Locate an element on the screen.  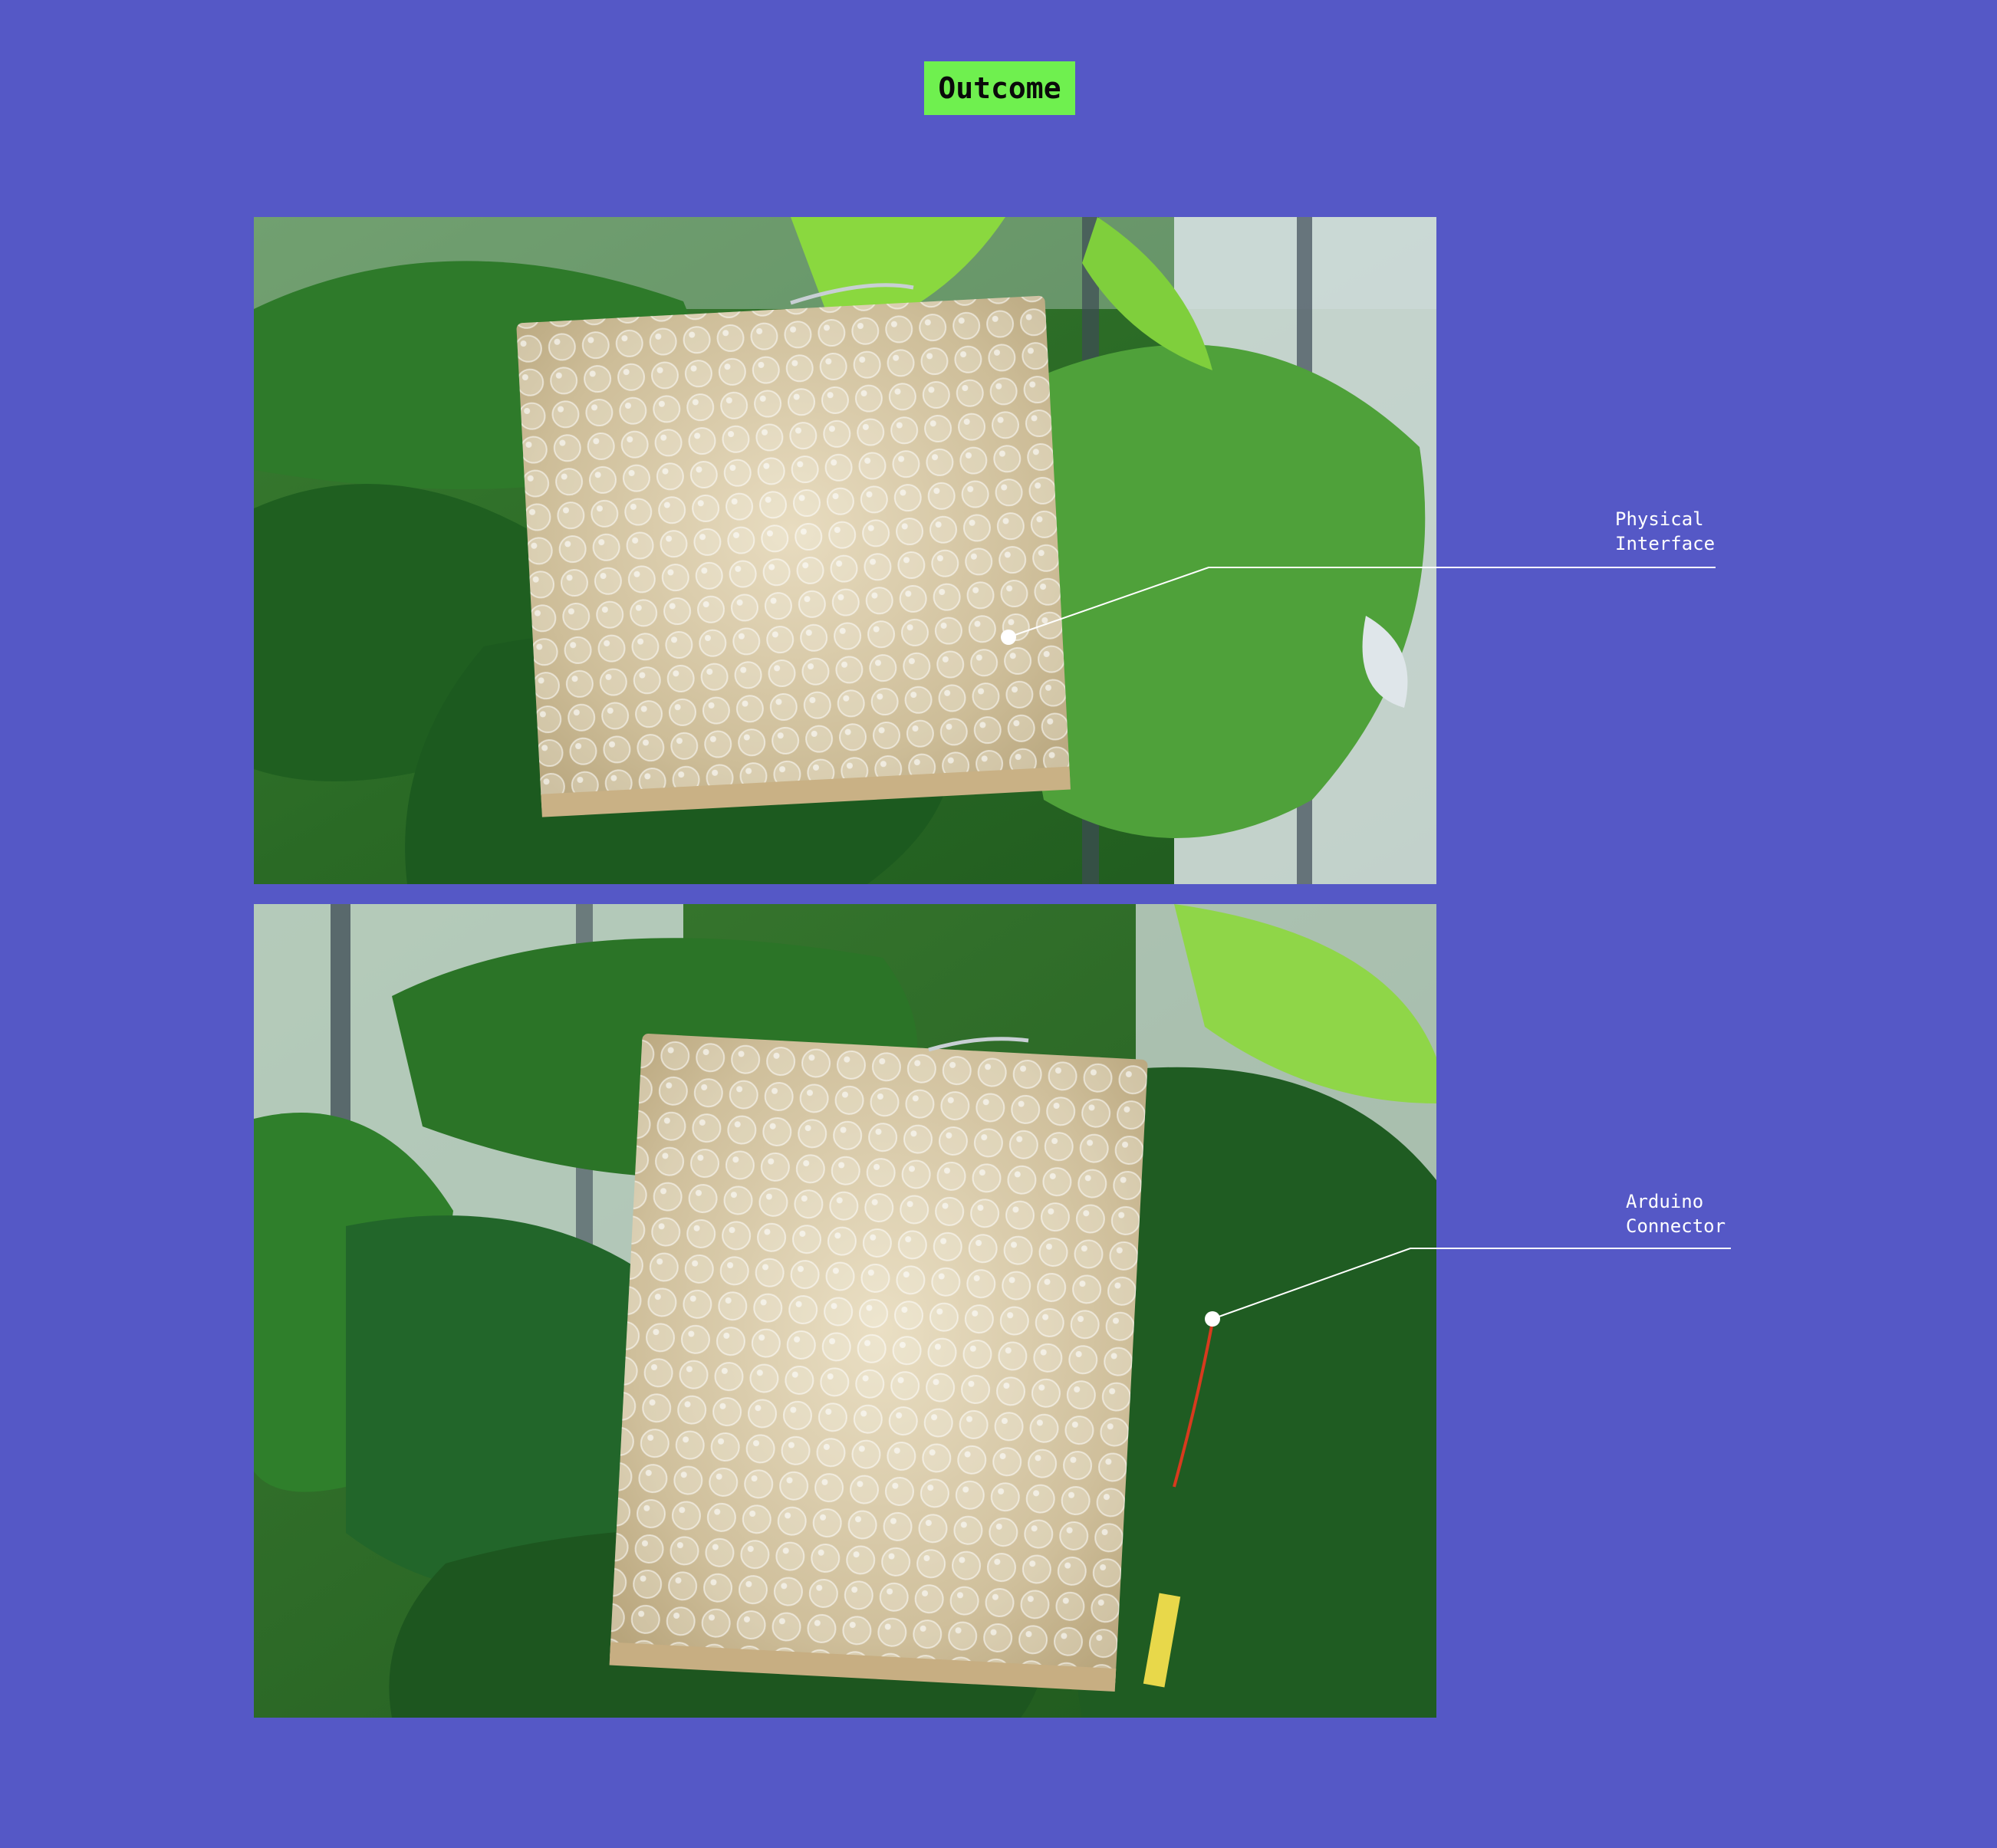
annotation-line-1: Physical is located at coordinates (1659, 519).